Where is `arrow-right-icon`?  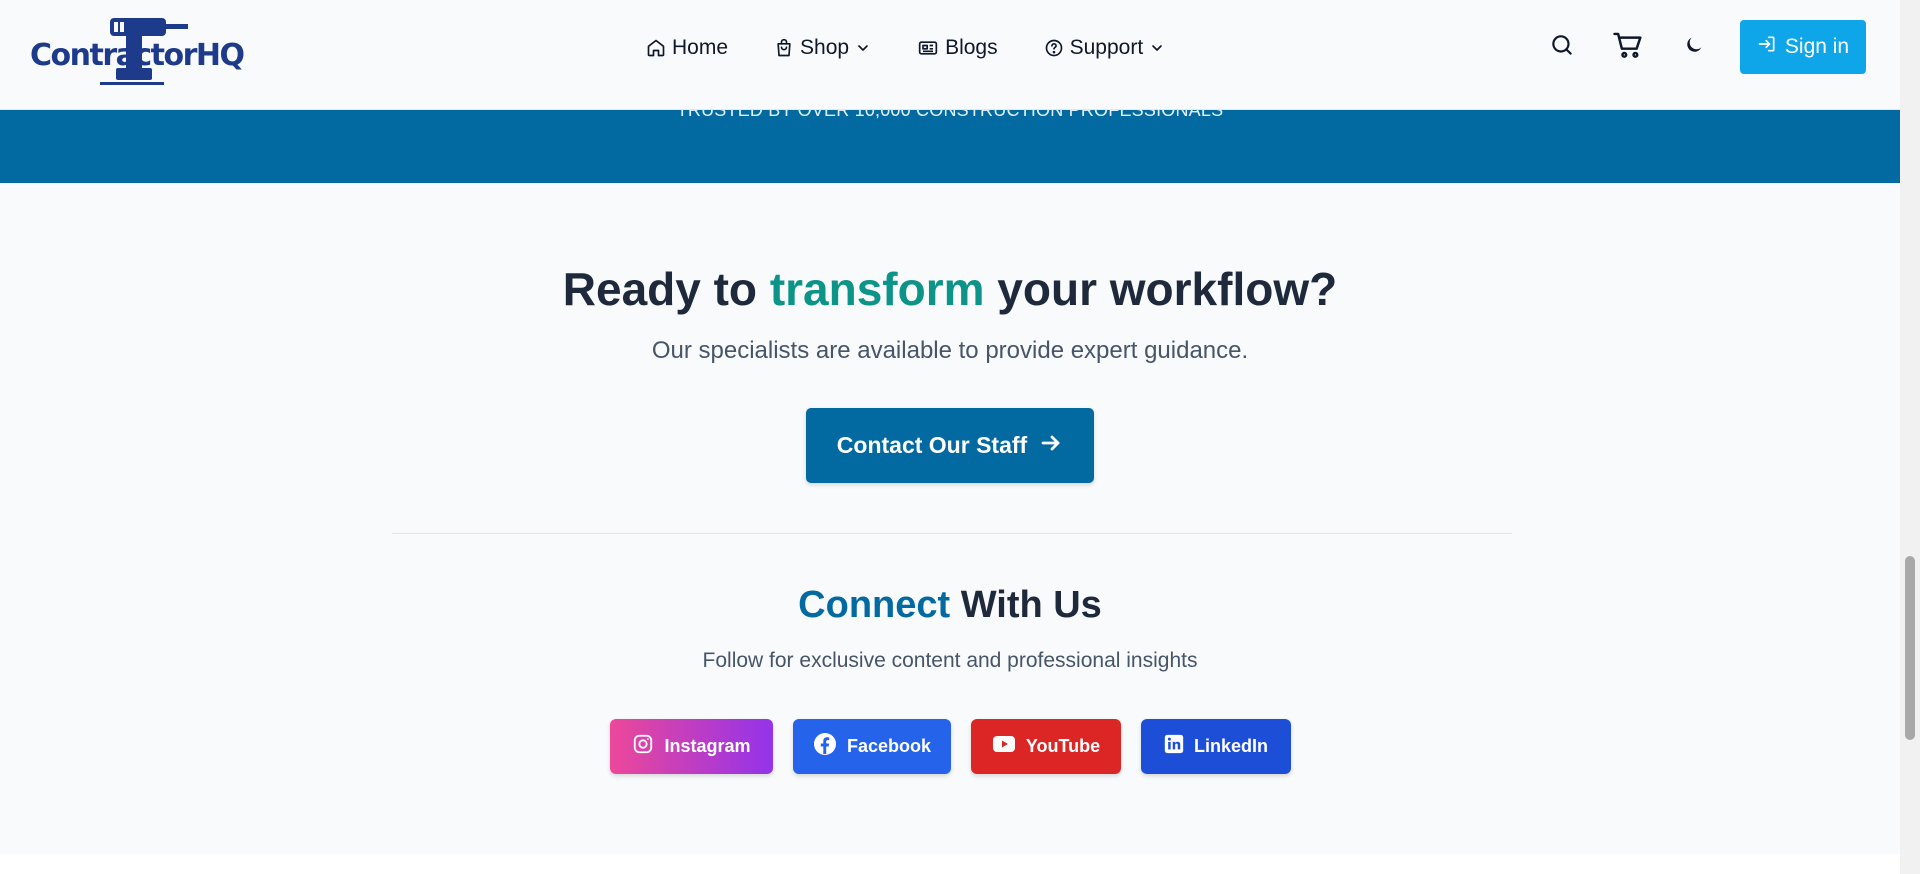 arrow-right-icon is located at coordinates (1051, 446).